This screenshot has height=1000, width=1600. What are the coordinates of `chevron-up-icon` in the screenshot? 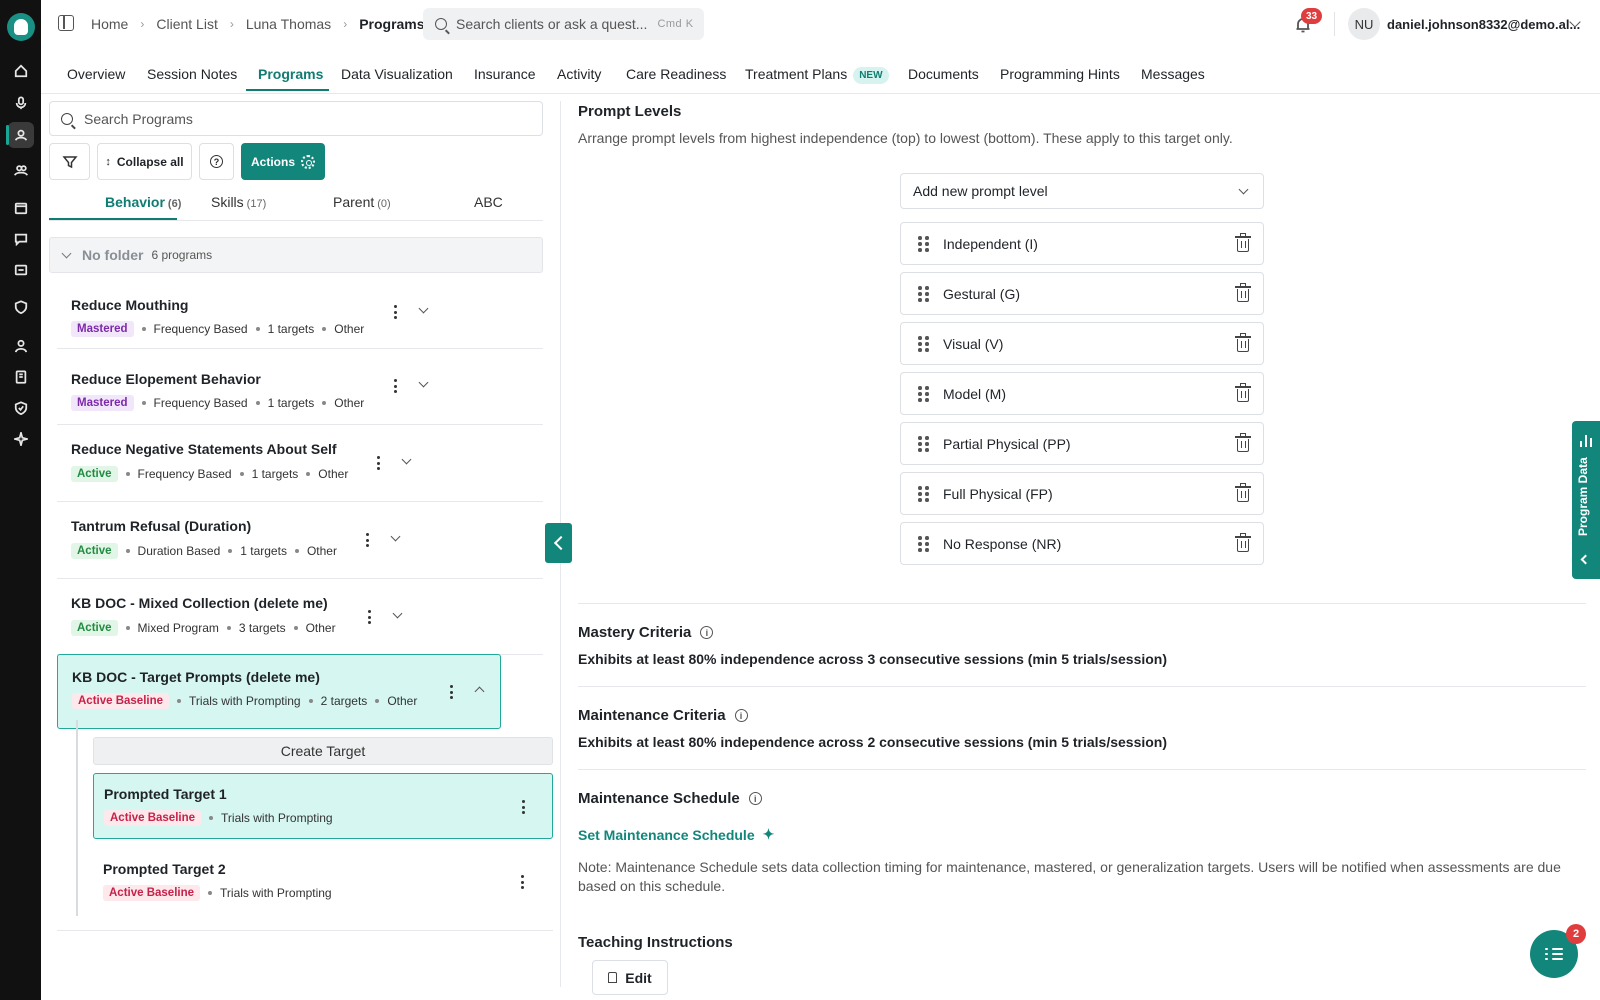 It's located at (479, 691).